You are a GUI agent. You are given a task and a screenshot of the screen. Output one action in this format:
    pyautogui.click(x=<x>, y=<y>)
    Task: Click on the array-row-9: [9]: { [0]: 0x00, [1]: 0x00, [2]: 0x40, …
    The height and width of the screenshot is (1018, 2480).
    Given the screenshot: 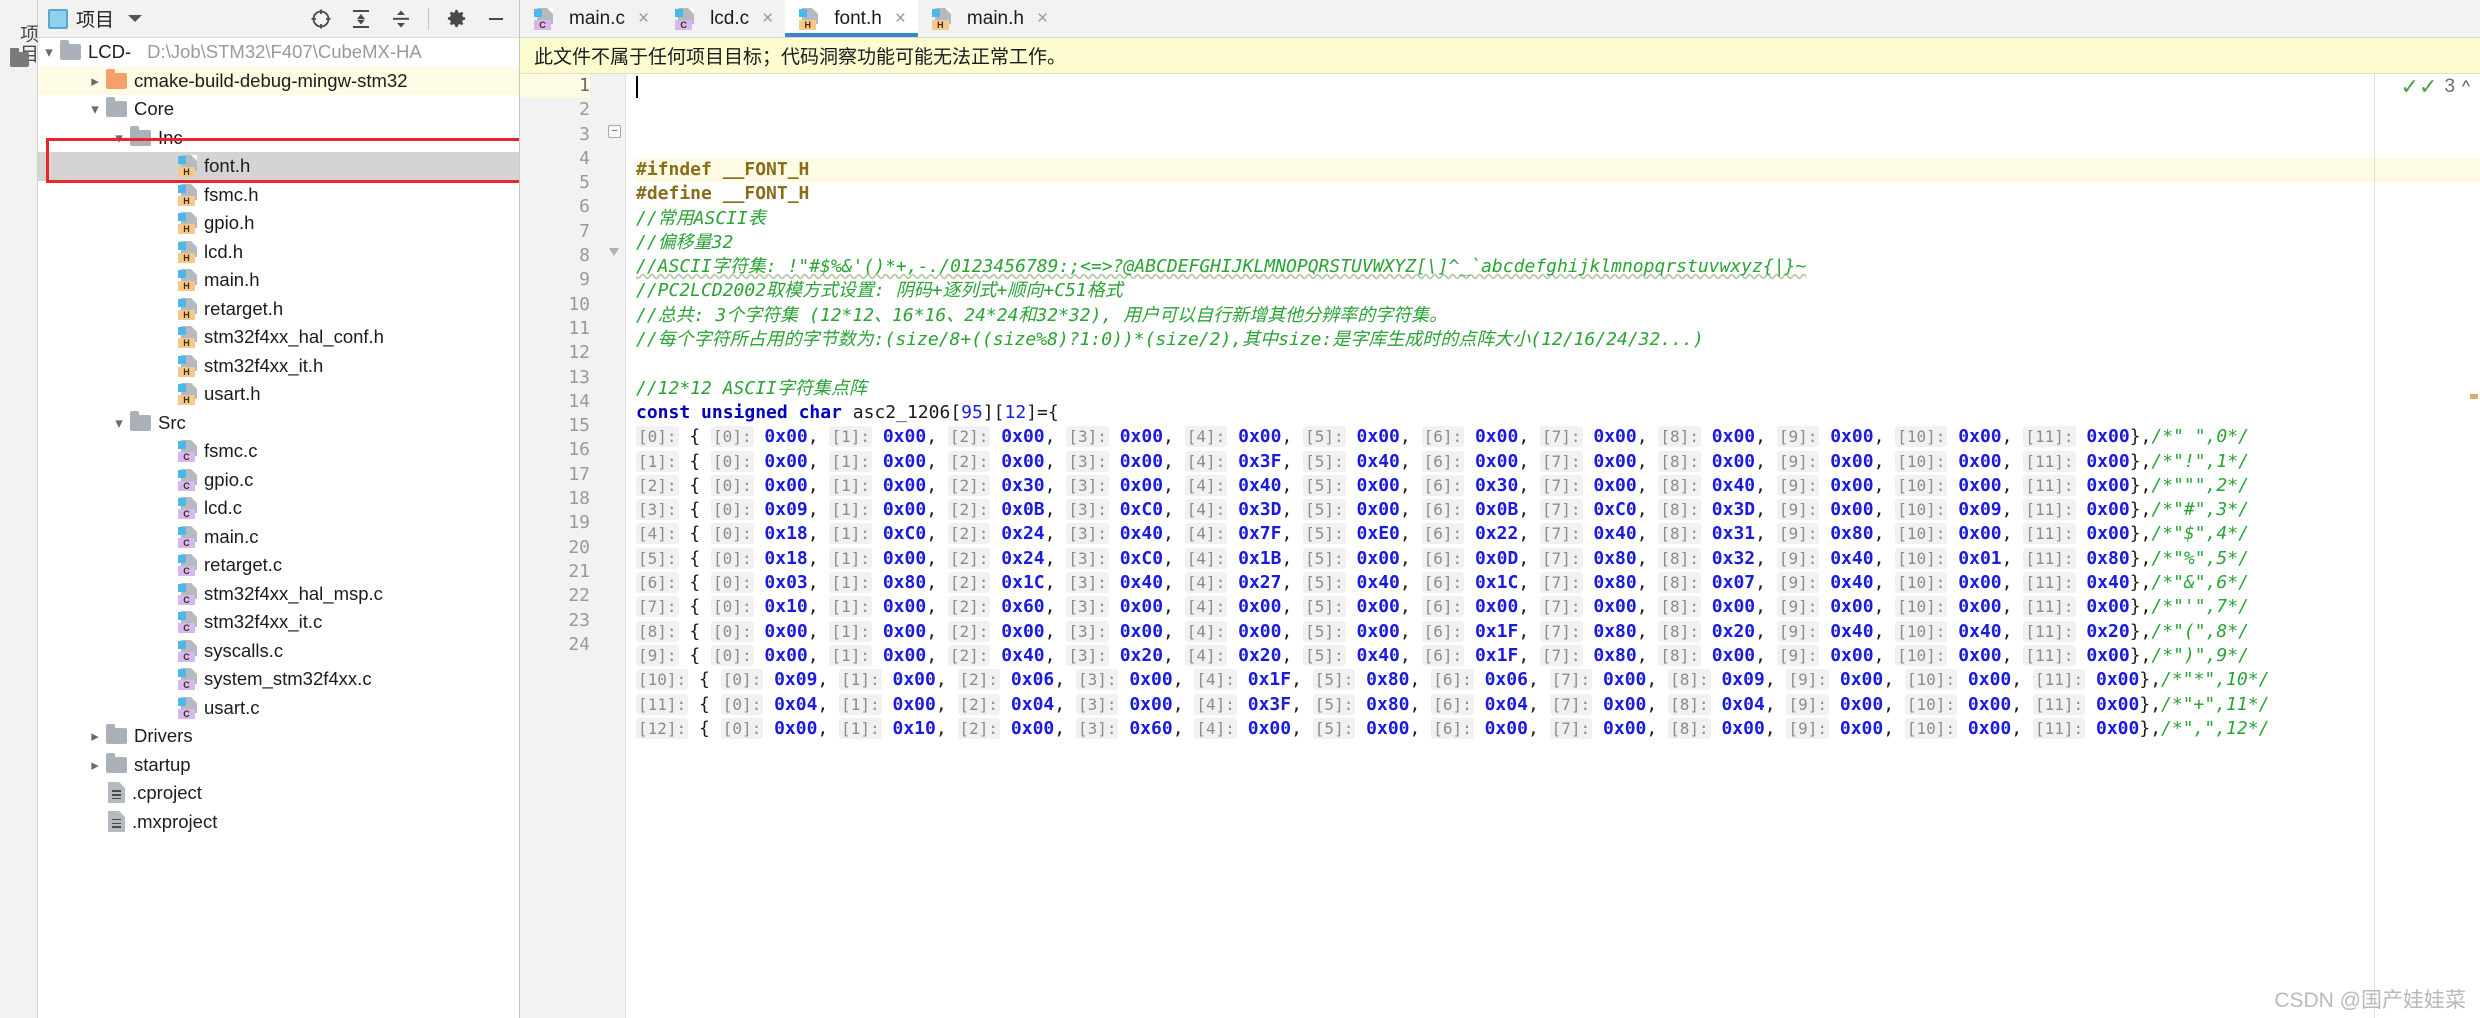 What is the action you would take?
    pyautogui.click(x=1558, y=656)
    